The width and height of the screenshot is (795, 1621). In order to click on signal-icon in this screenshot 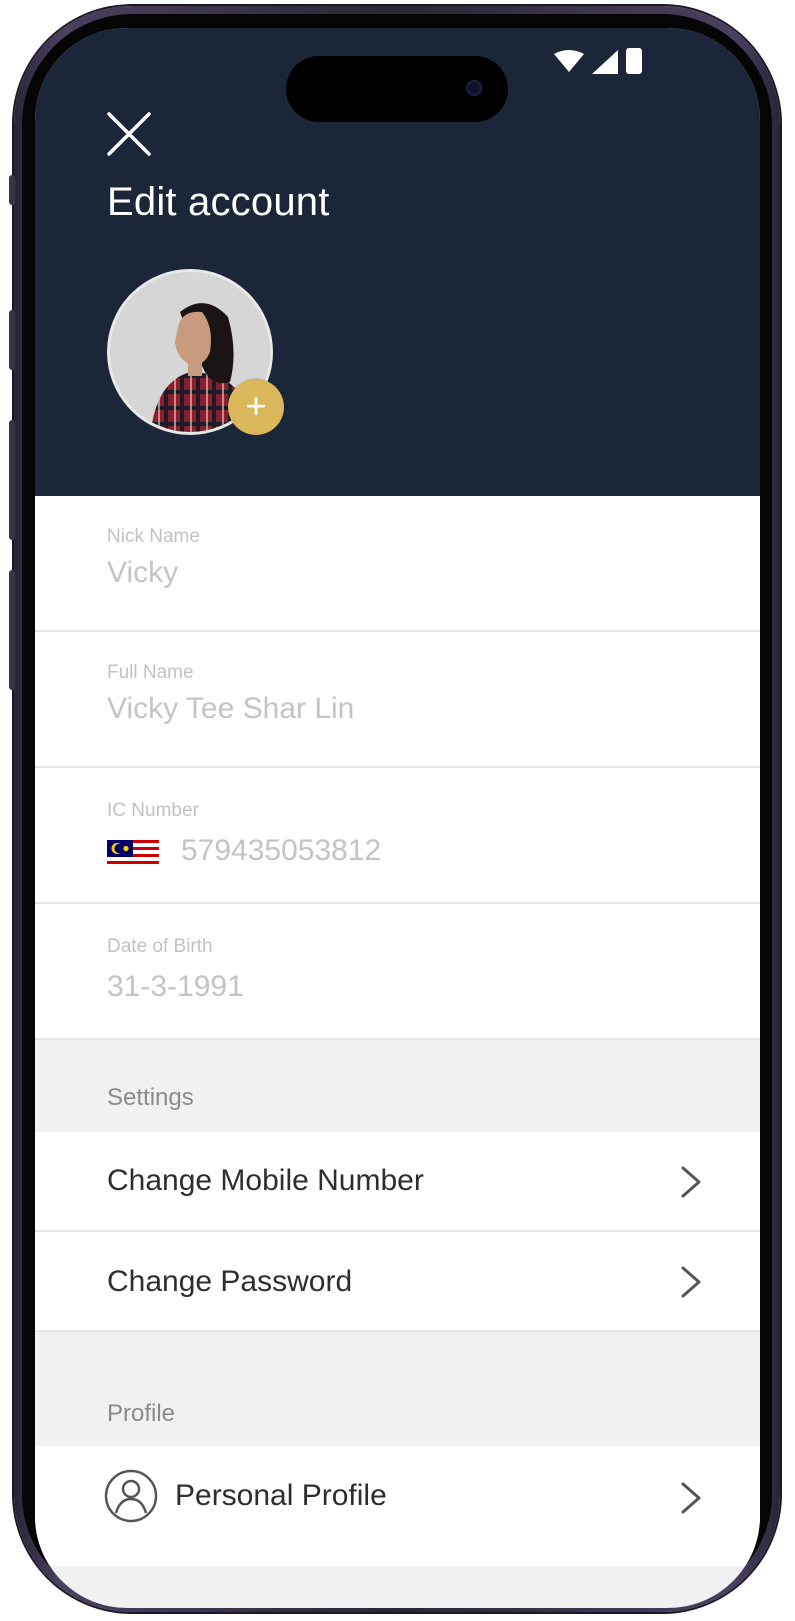, I will do `click(605, 62)`.